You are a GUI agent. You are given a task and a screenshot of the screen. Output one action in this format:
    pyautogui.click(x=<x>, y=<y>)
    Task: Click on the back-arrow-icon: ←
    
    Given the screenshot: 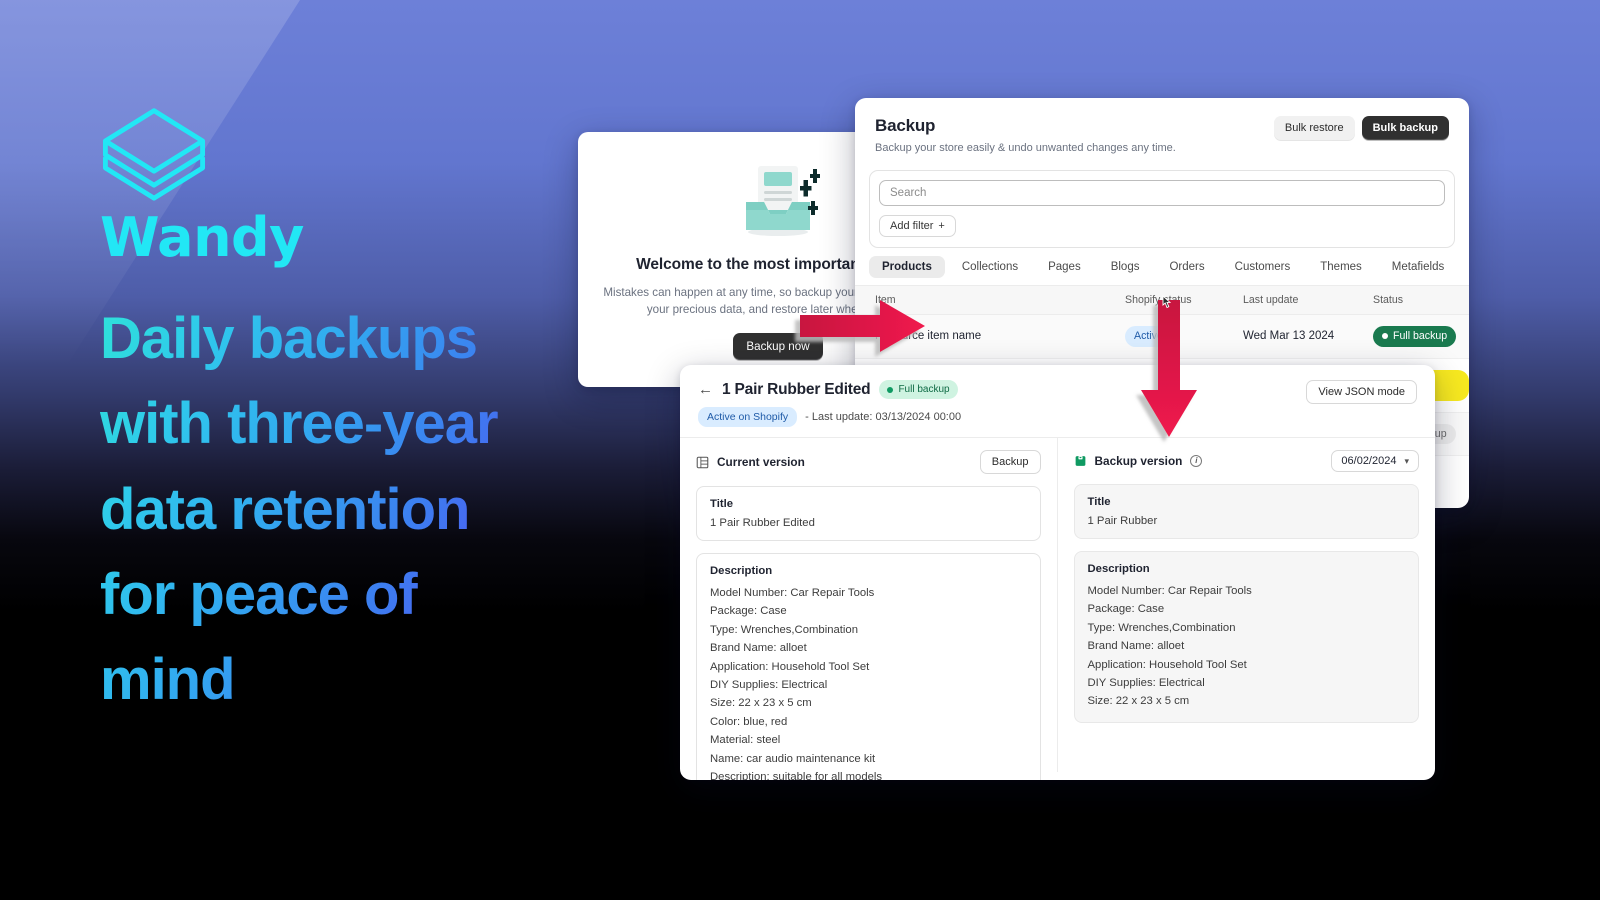 What is the action you would take?
    pyautogui.click(x=705, y=389)
    